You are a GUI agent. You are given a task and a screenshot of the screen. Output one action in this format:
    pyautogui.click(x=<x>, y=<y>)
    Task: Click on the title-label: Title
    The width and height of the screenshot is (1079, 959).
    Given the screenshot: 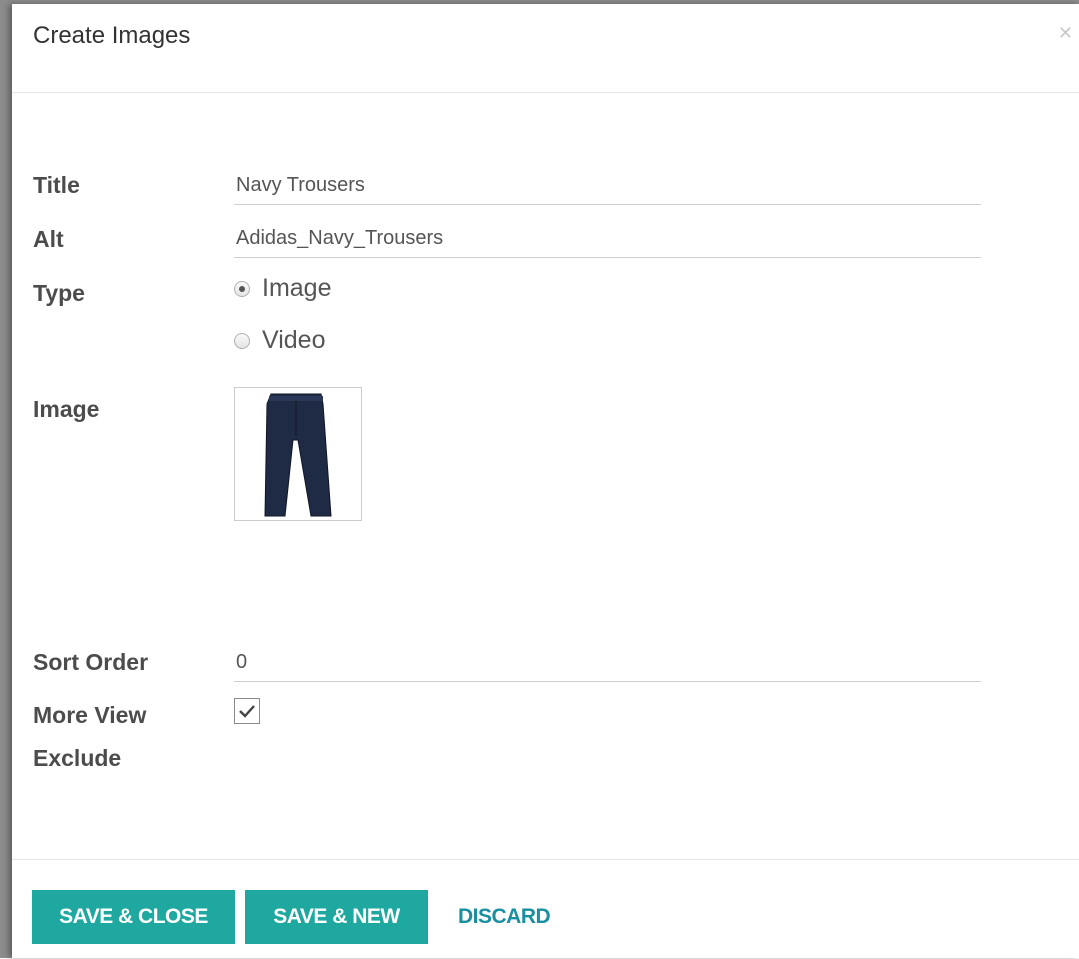 What is the action you would take?
    pyautogui.click(x=56, y=185)
    